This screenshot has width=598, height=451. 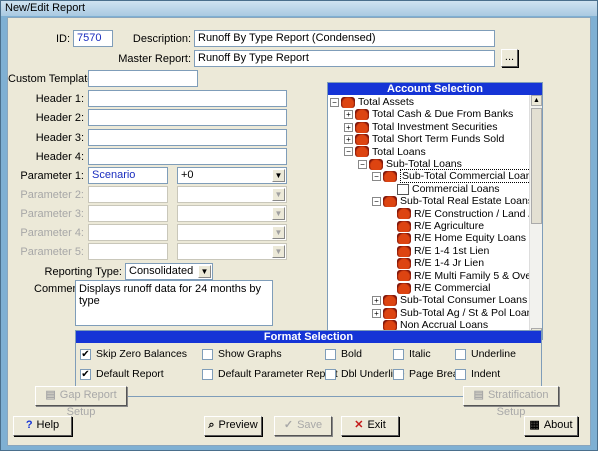 I want to click on tree-node: + Total Investment Securities, so click(x=420, y=127).